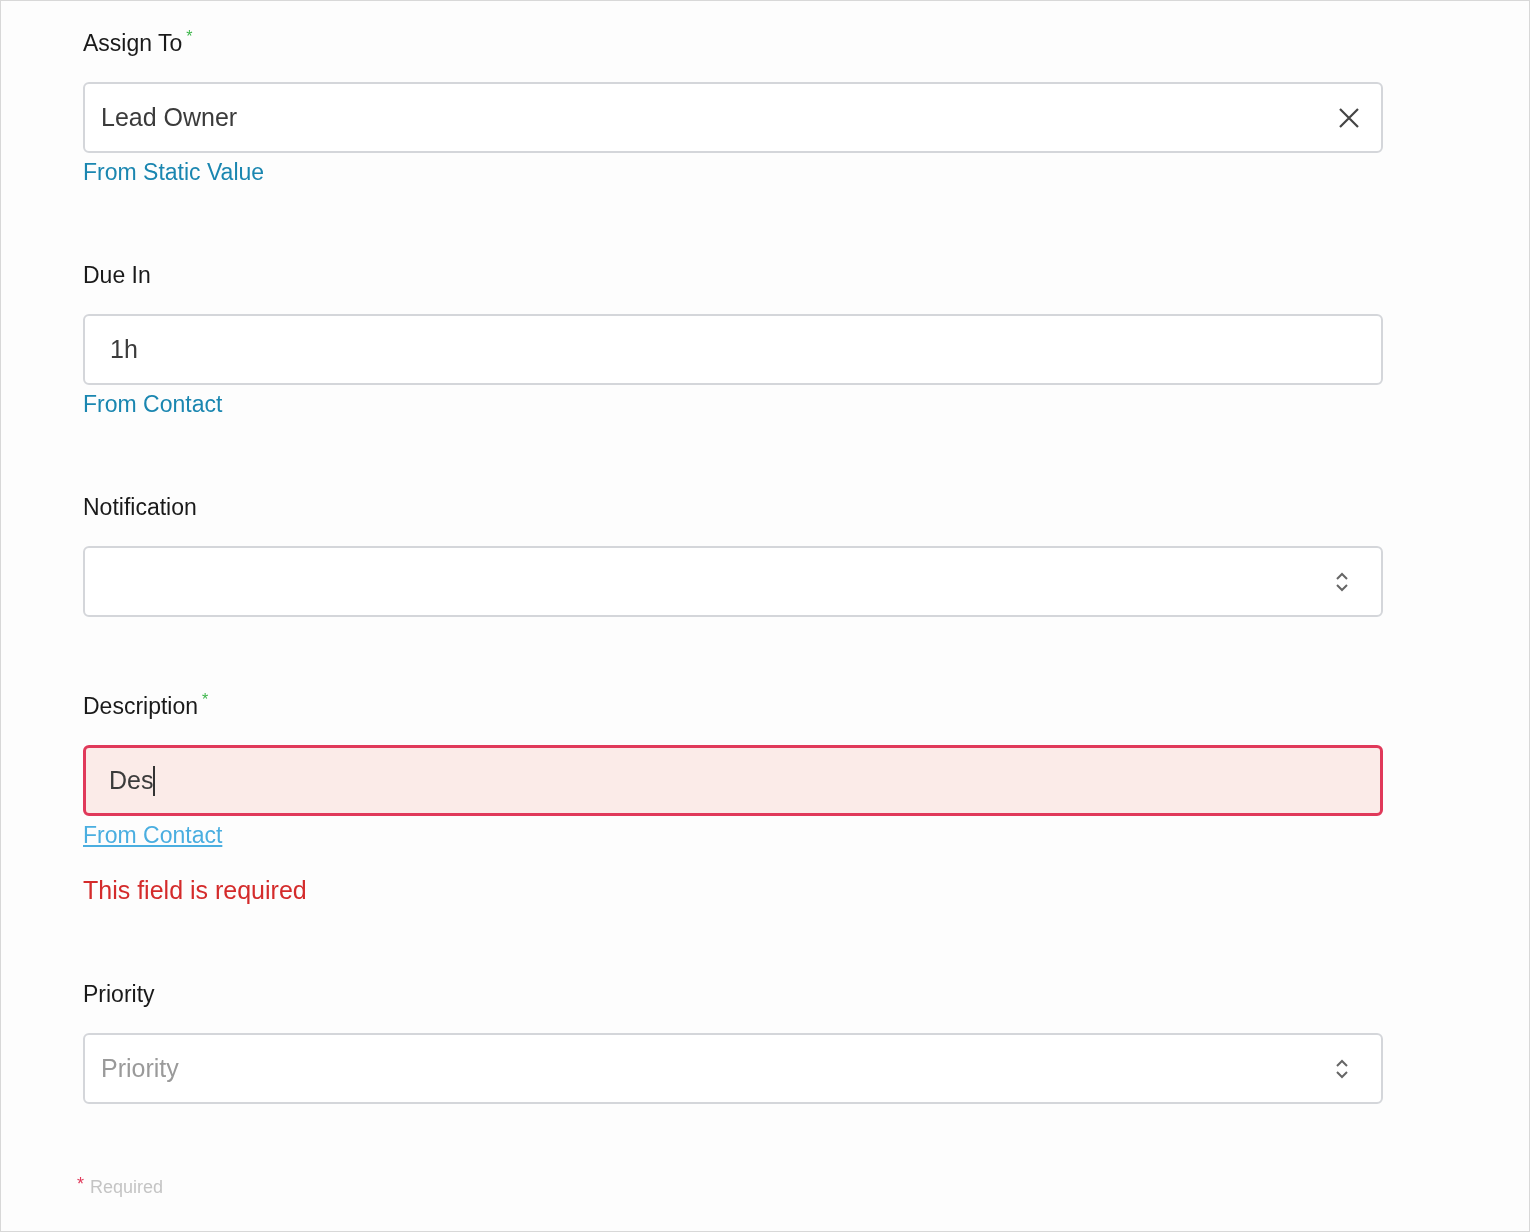 The height and width of the screenshot is (1232, 1530). Describe the element at coordinates (174, 172) in the screenshot. I see `source-link: From Static Value` at that location.